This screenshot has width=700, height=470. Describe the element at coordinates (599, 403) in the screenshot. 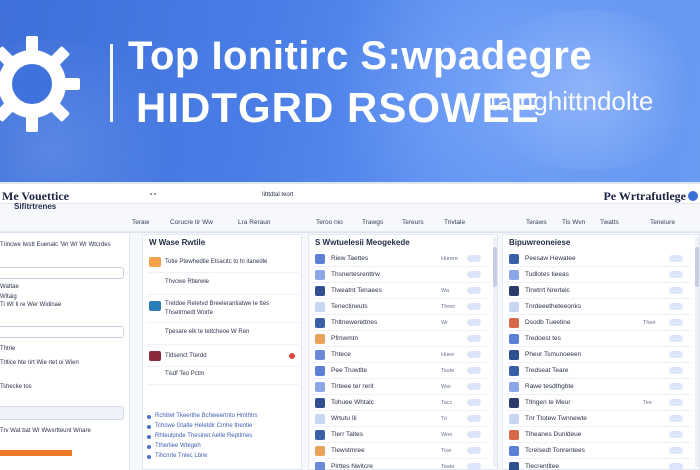

I see `list-row: Ttlngen te Meur Tee` at that location.